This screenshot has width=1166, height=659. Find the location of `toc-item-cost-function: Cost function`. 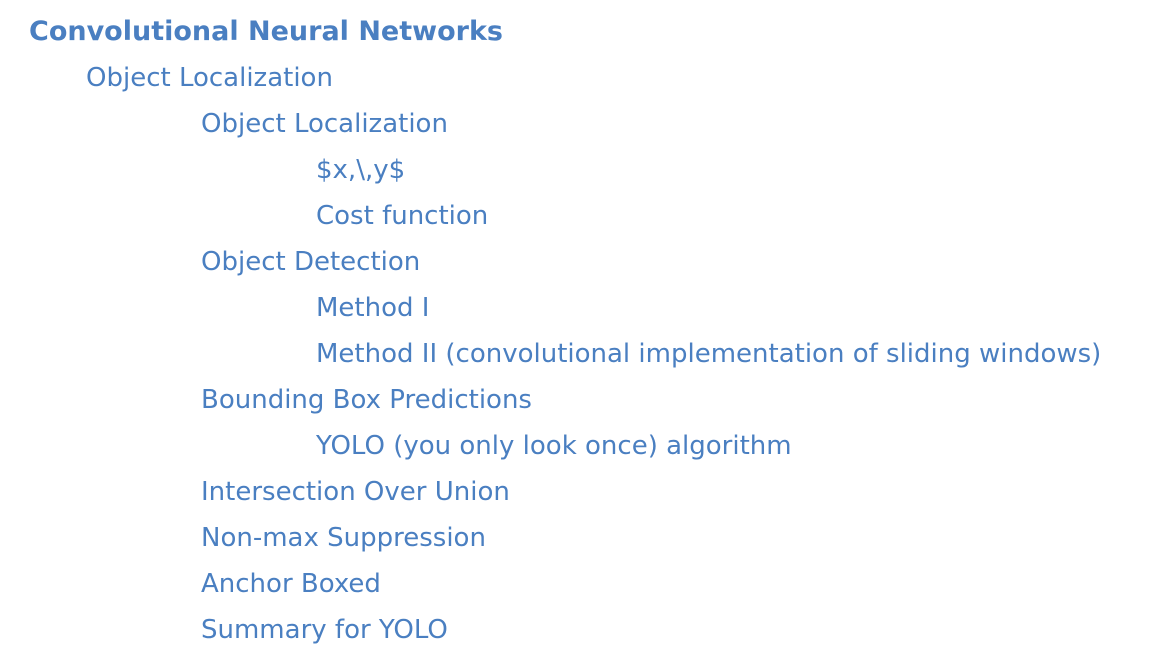

toc-item-cost-function: Cost function is located at coordinates (402, 216).